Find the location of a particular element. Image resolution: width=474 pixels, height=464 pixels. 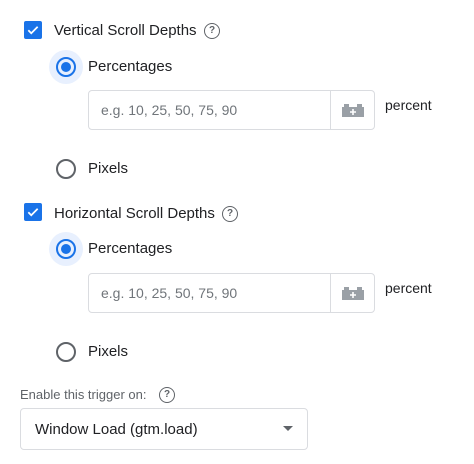

horizontal-percentages-input is located at coordinates (209, 293).